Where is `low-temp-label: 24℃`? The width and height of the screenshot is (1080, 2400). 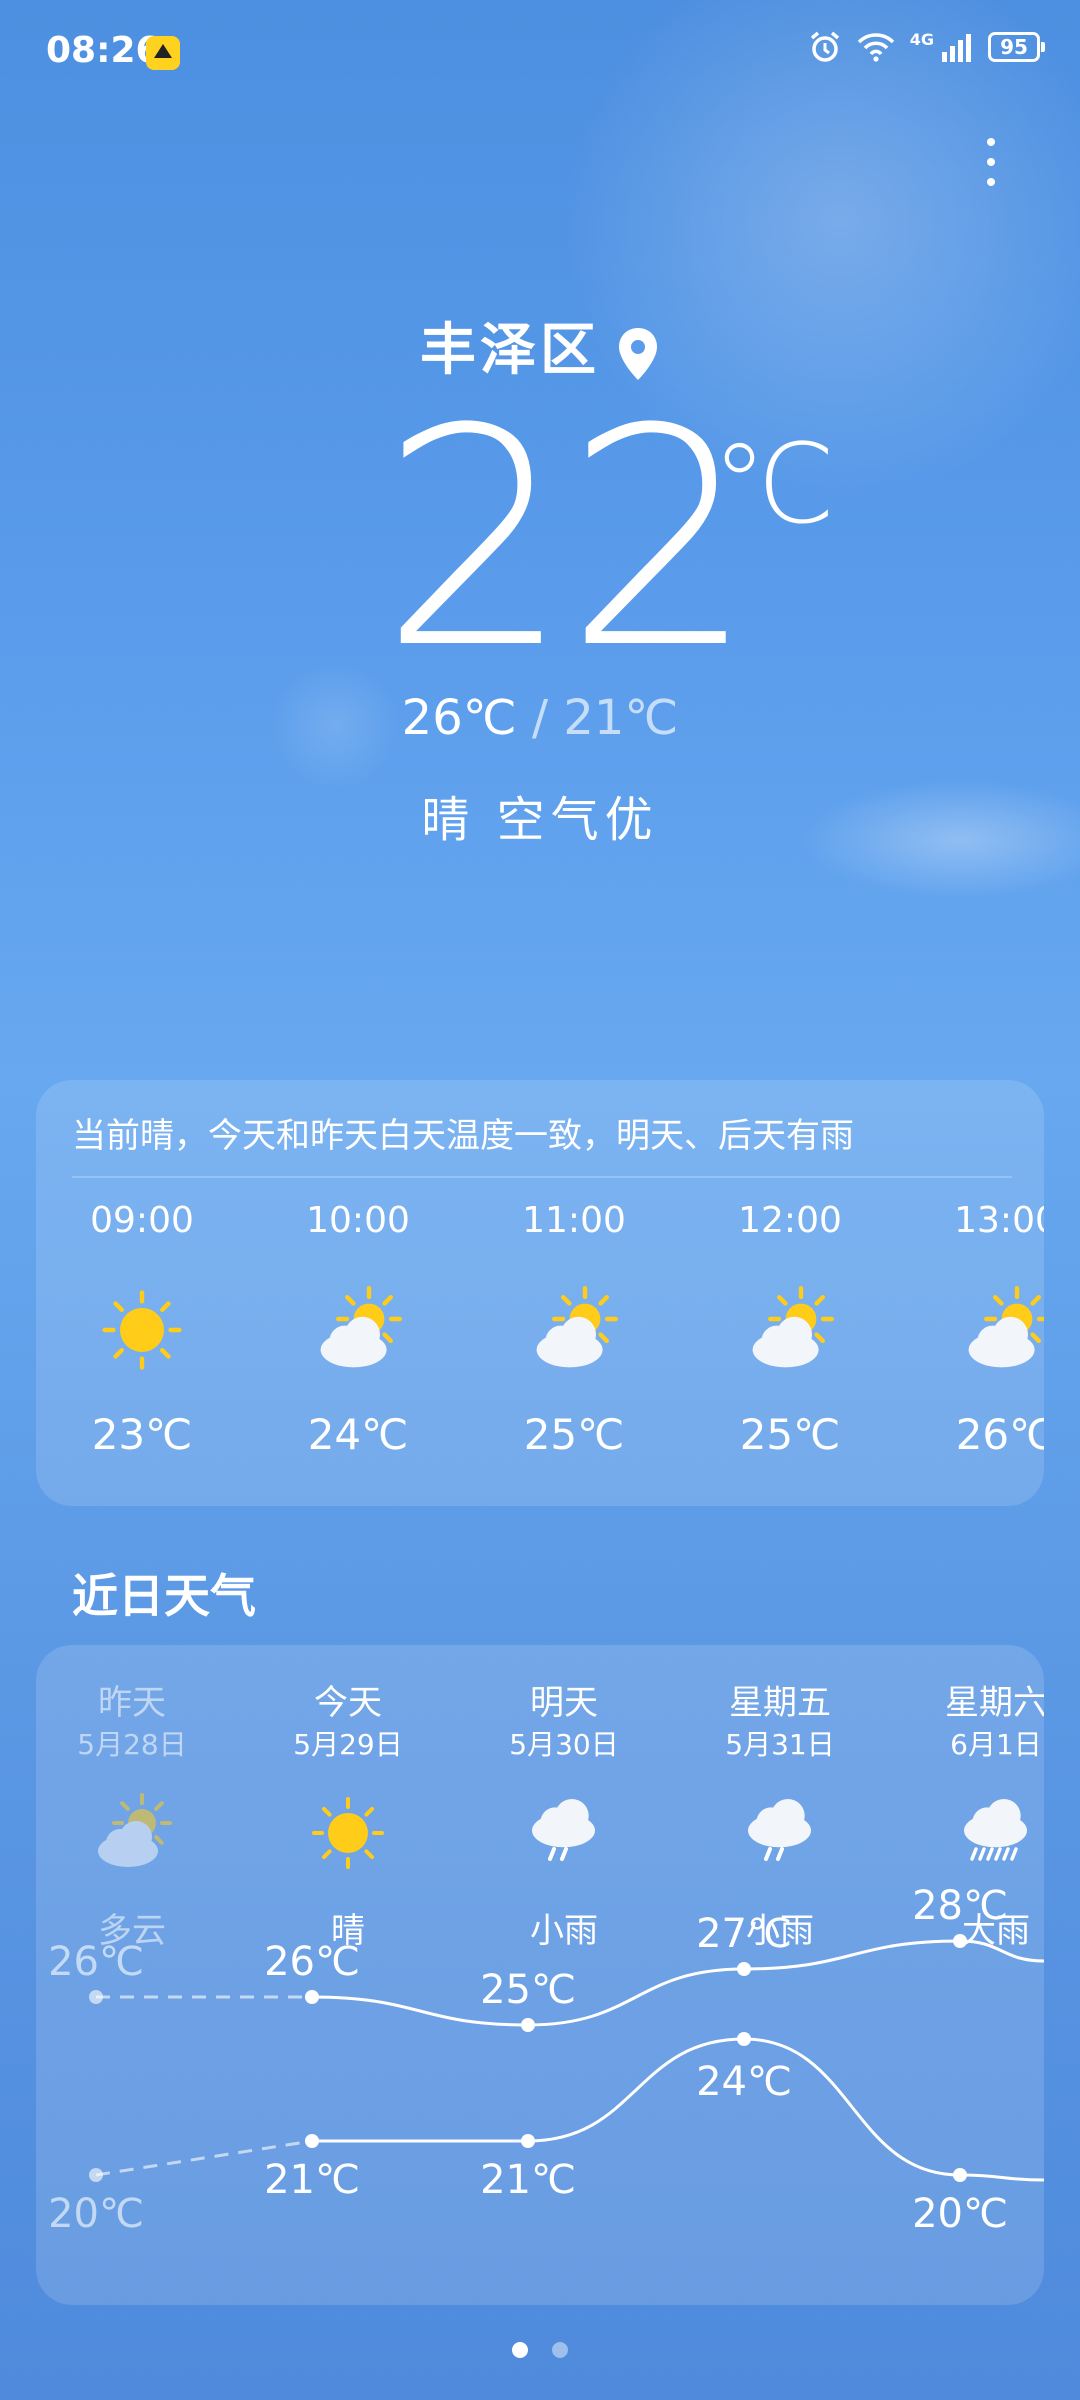 low-temp-label: 24℃ is located at coordinates (744, 2082).